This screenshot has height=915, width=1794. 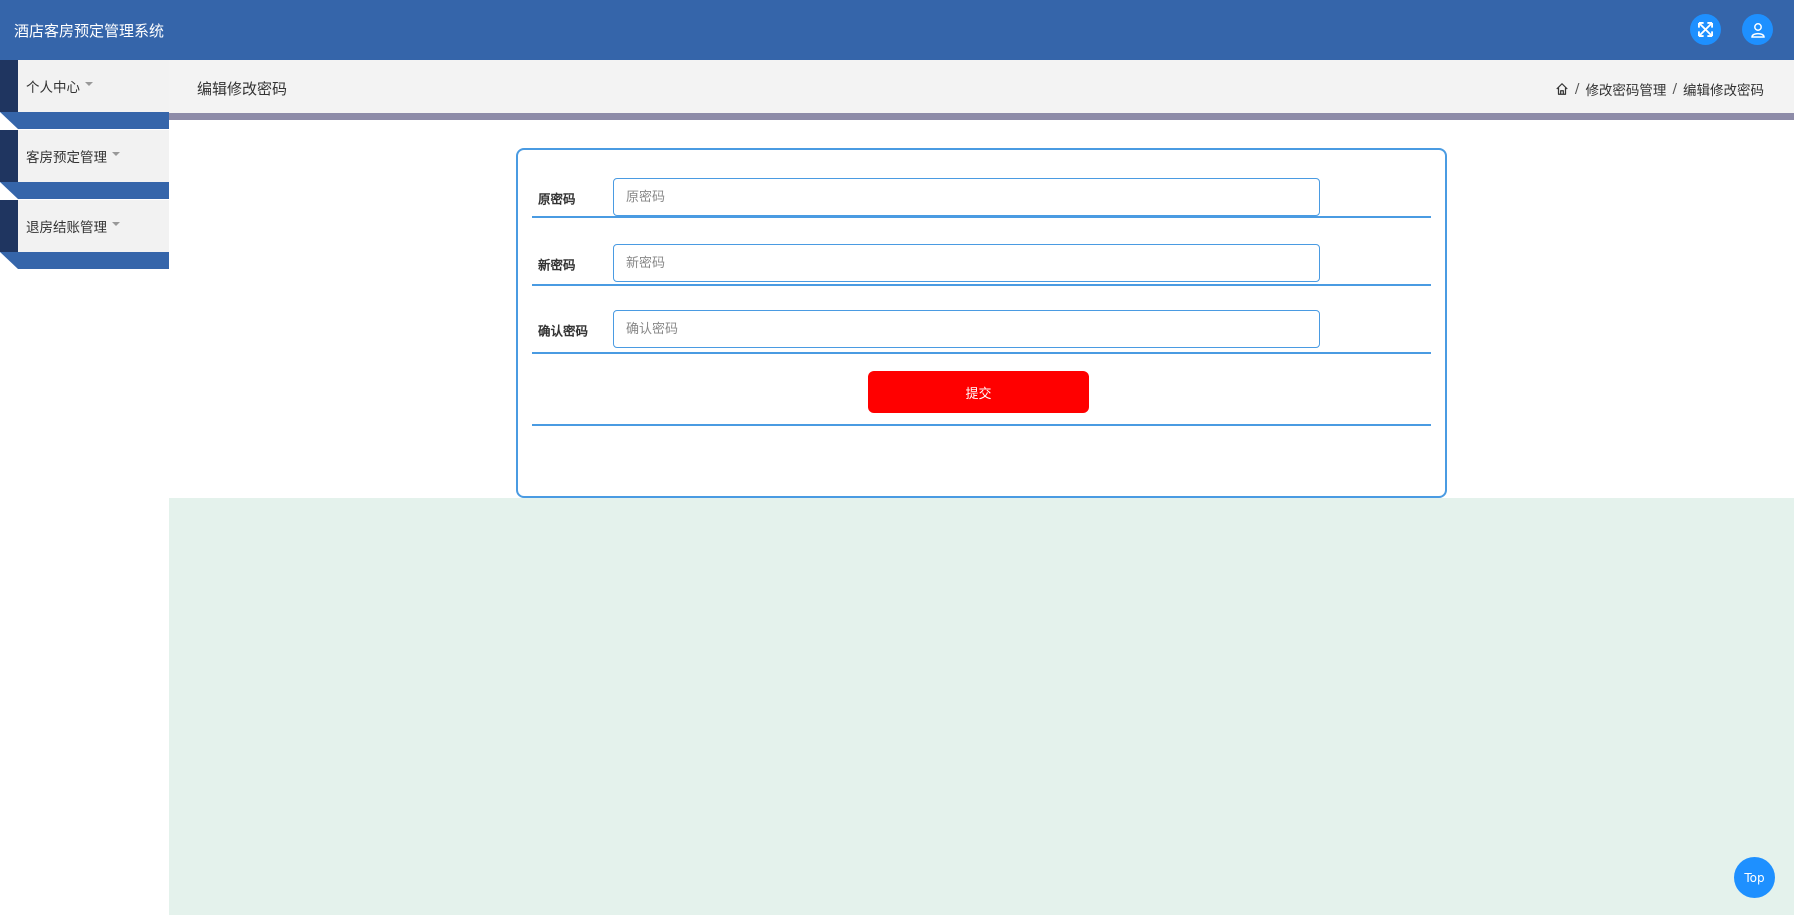 I want to click on old-password-label: 原密码, so click(x=557, y=199).